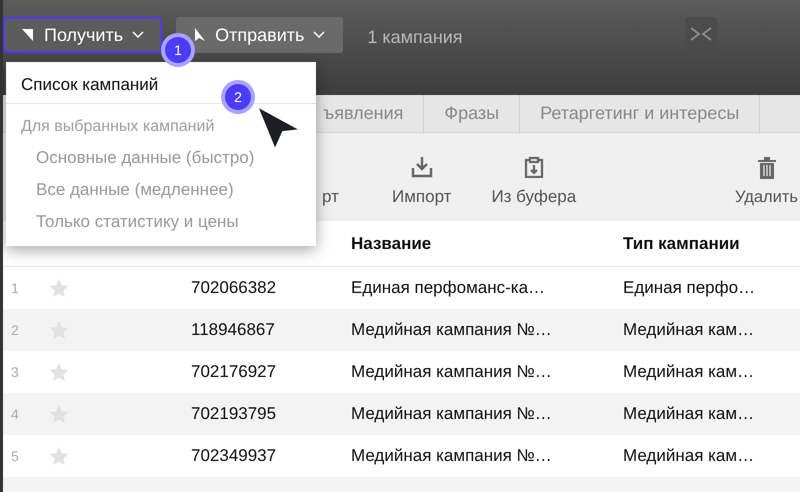  What do you see at coordinates (766, 182) in the screenshot?
I see `delete-button: Удалить` at bounding box center [766, 182].